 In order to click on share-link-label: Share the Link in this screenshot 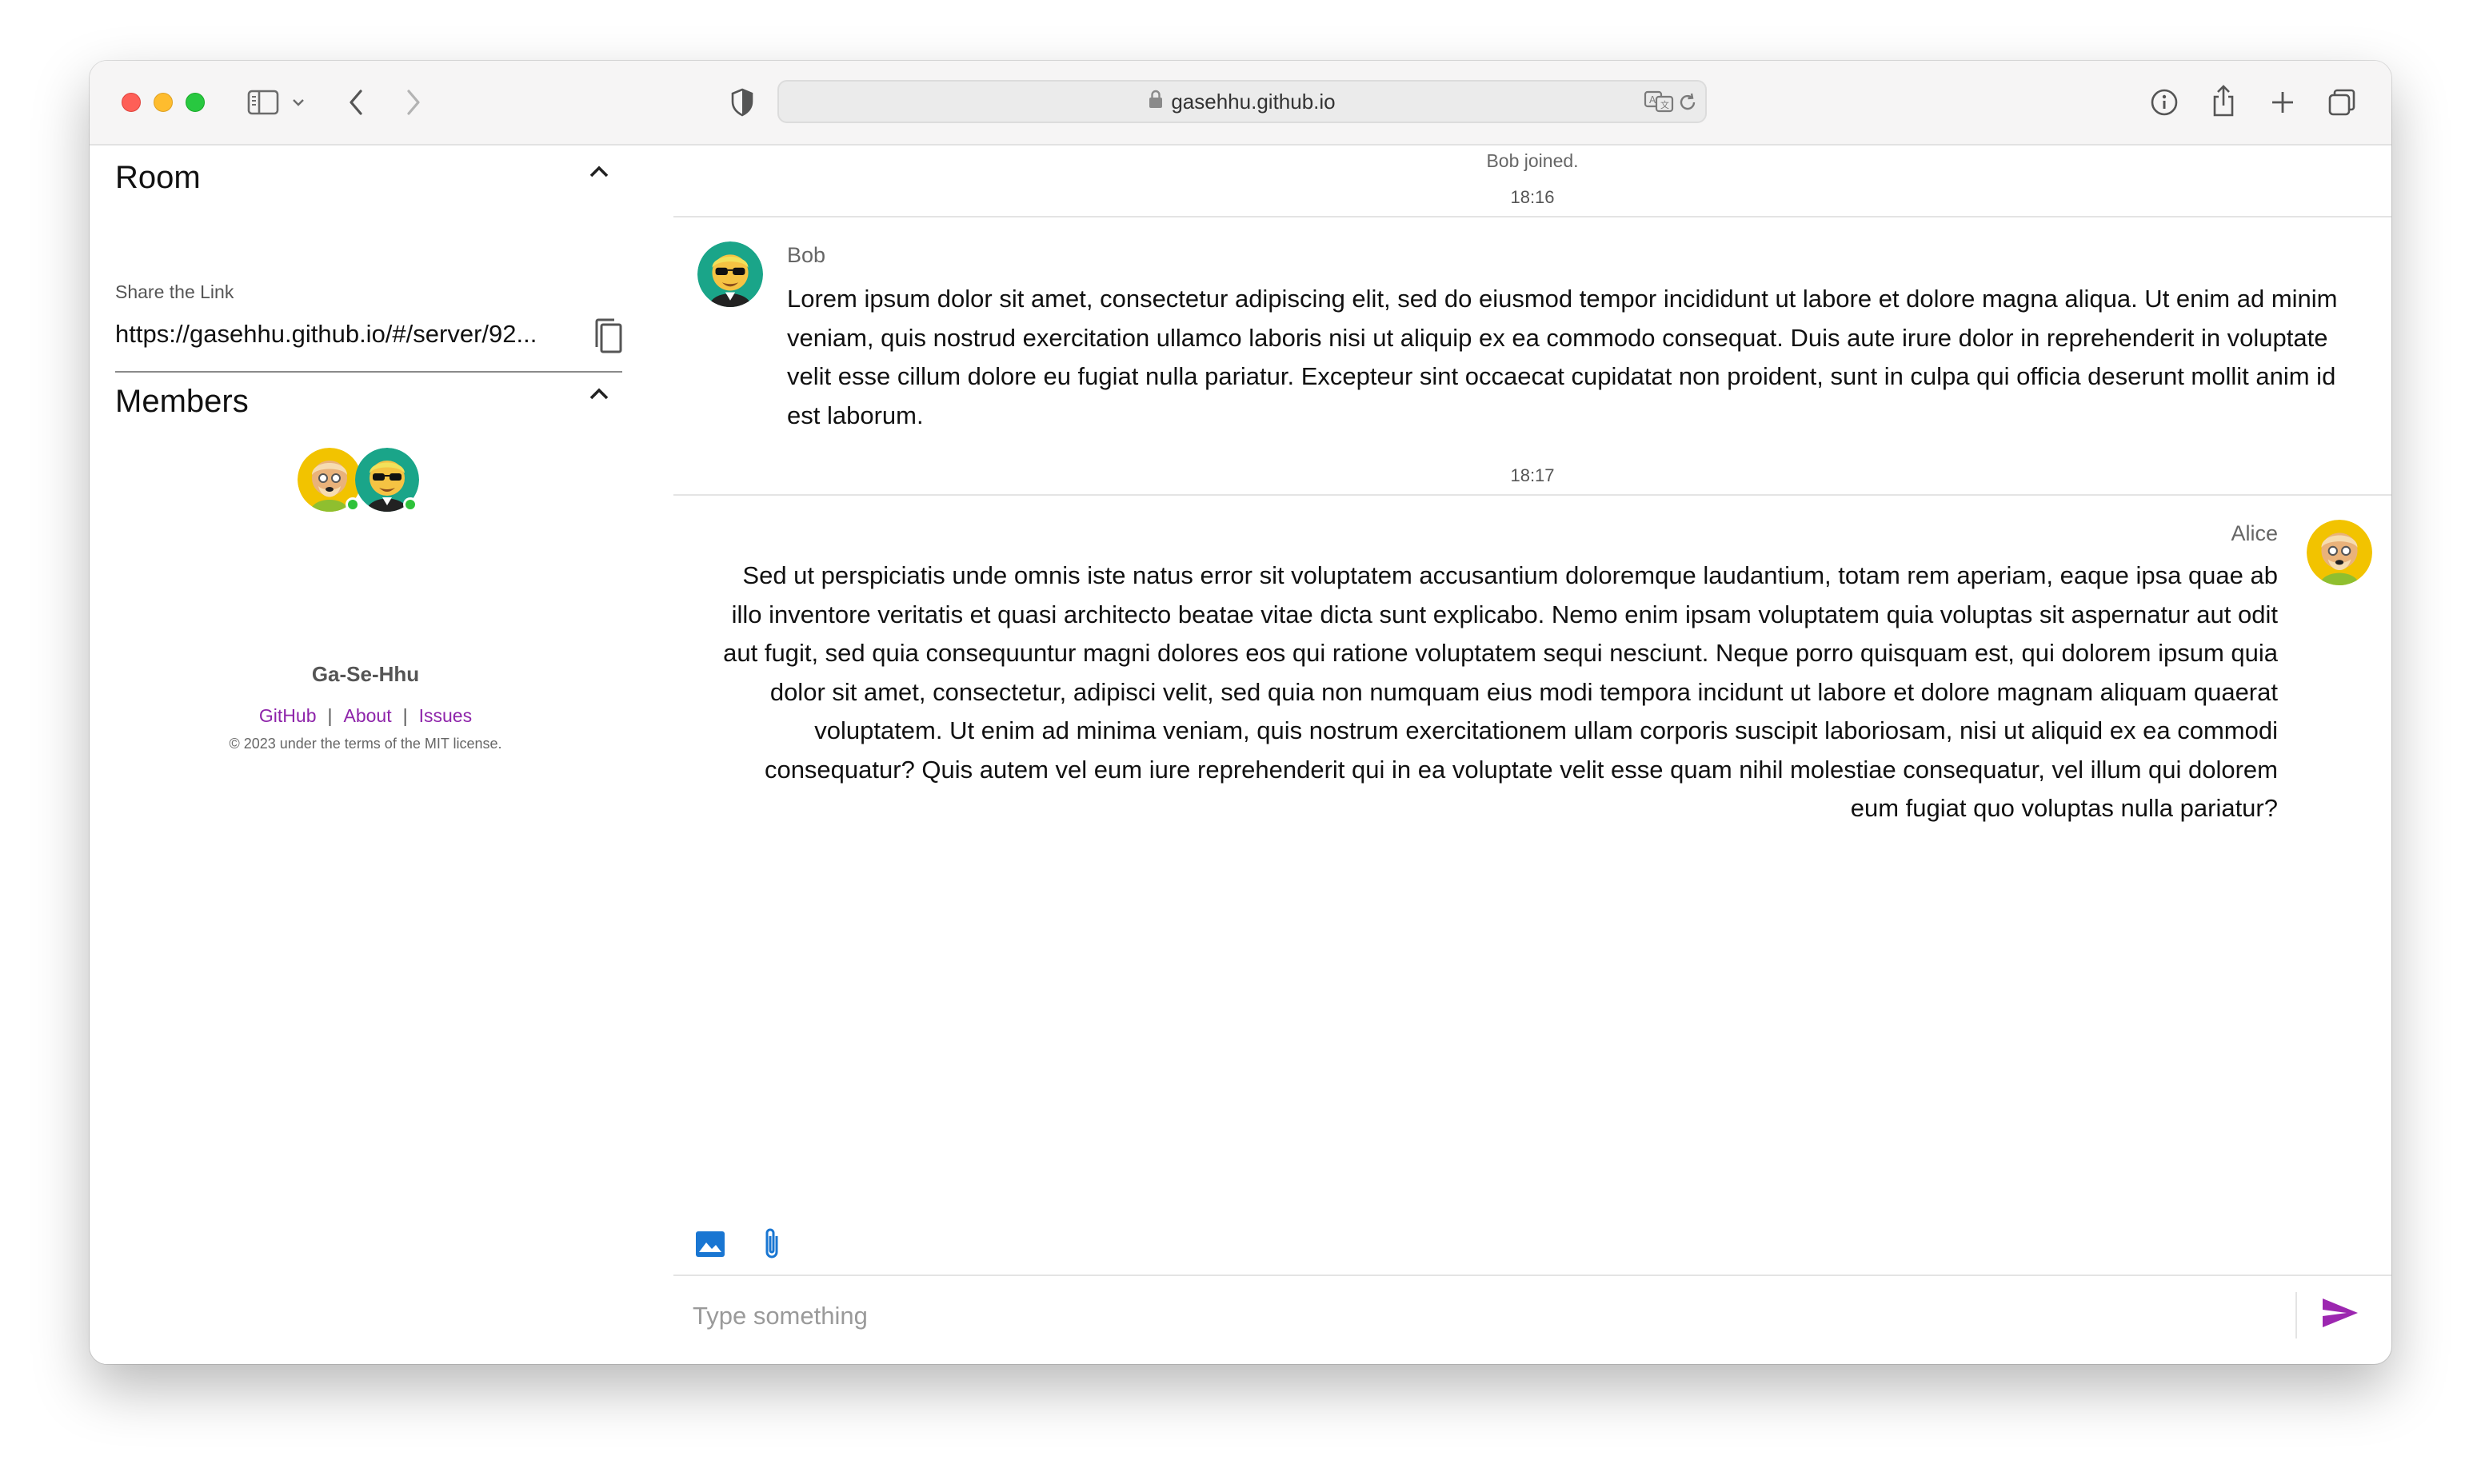, I will do `click(175, 291)`.